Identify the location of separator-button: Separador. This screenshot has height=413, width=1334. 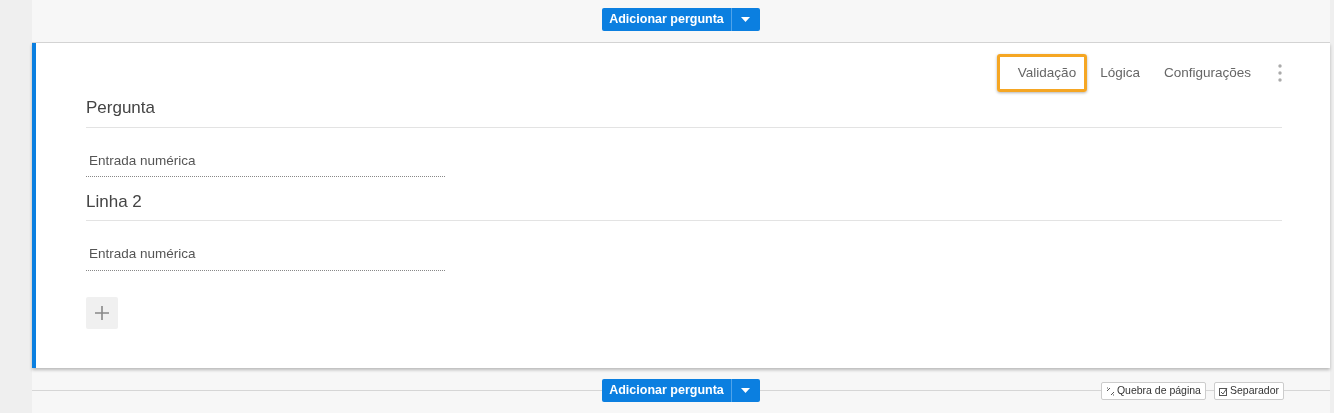
(1248, 391).